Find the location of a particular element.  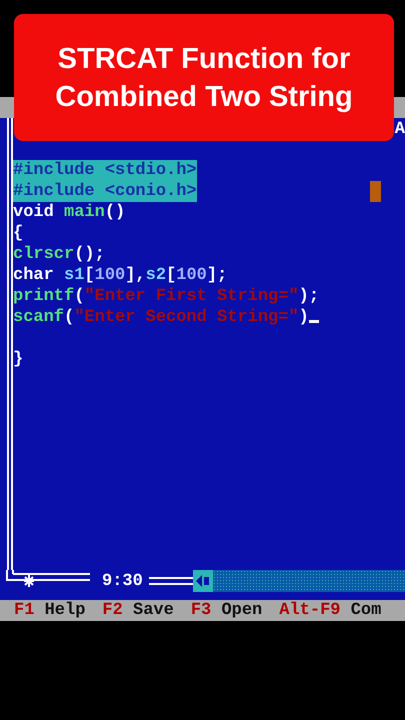

shortcut-label: Com is located at coordinates (366, 610).